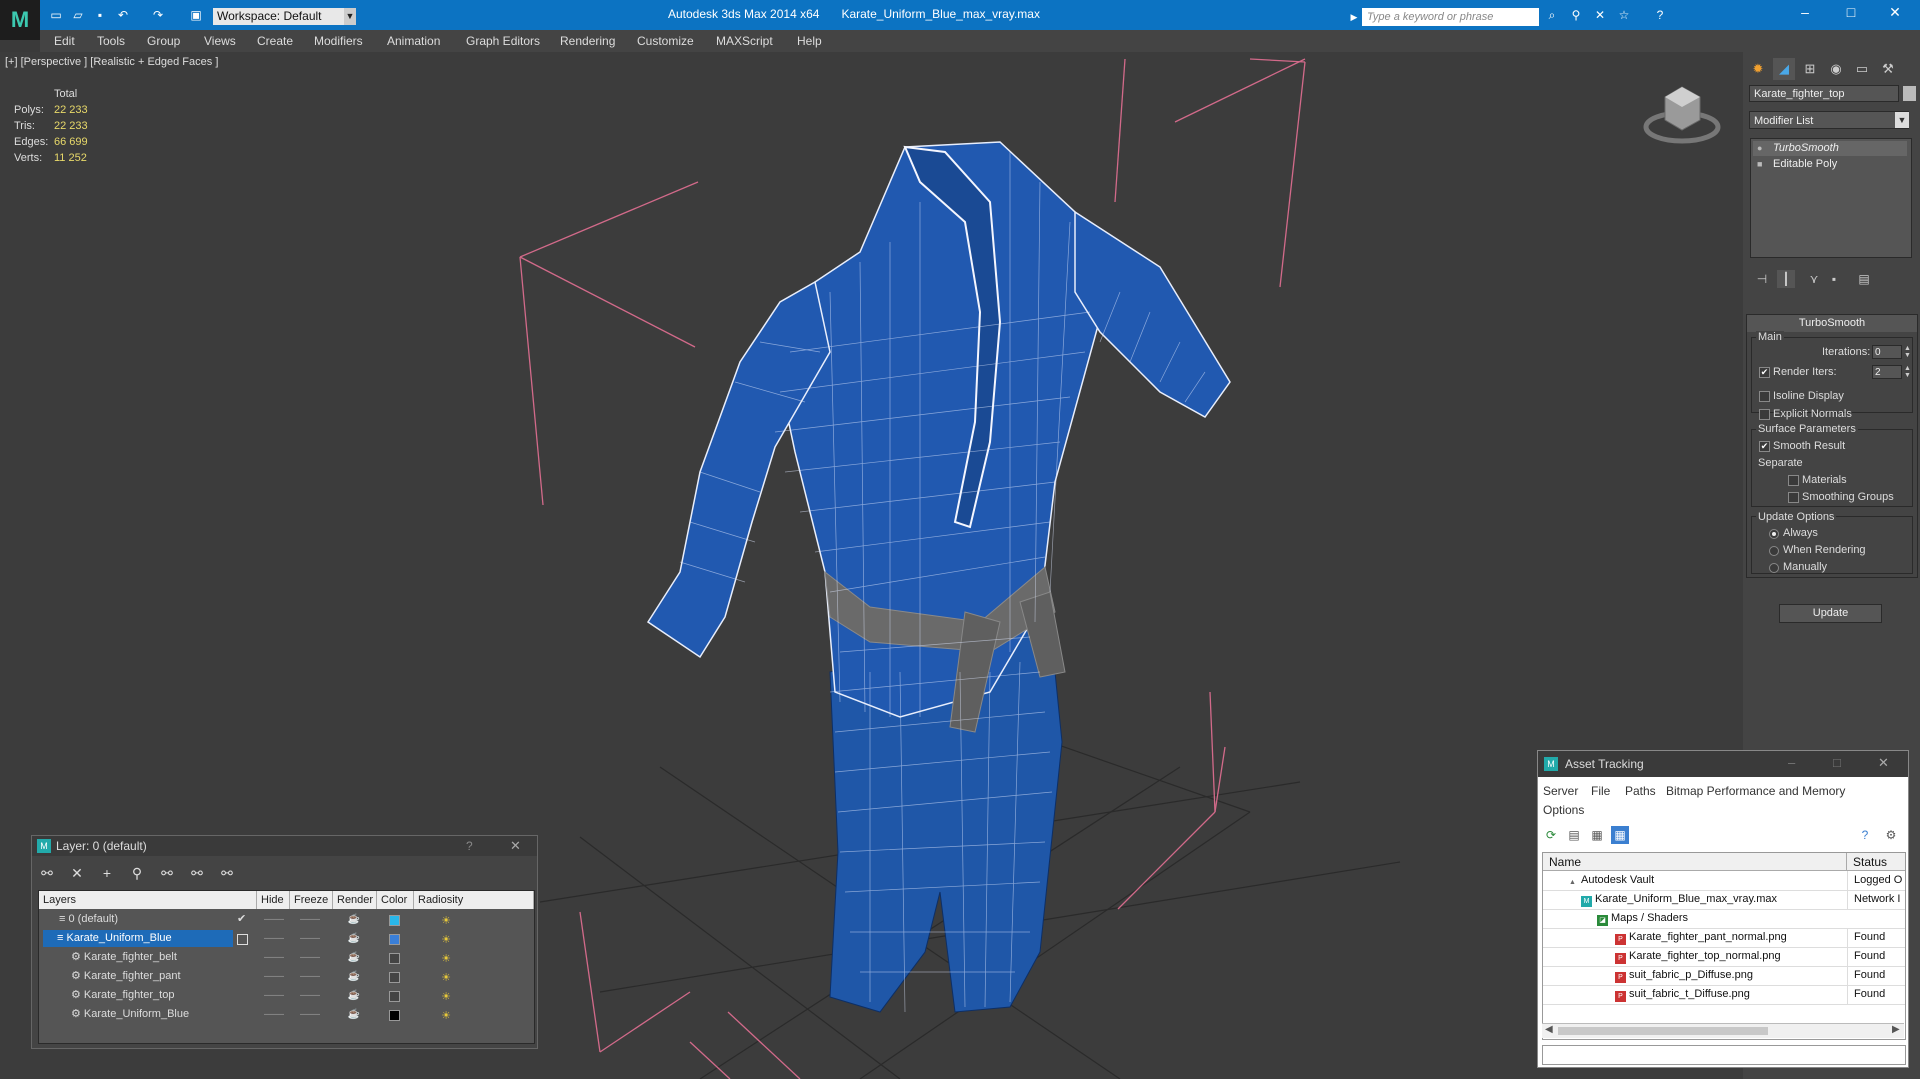 This screenshot has width=1920, height=1079. I want to click on new-file-icon: ▭, so click(56, 15).